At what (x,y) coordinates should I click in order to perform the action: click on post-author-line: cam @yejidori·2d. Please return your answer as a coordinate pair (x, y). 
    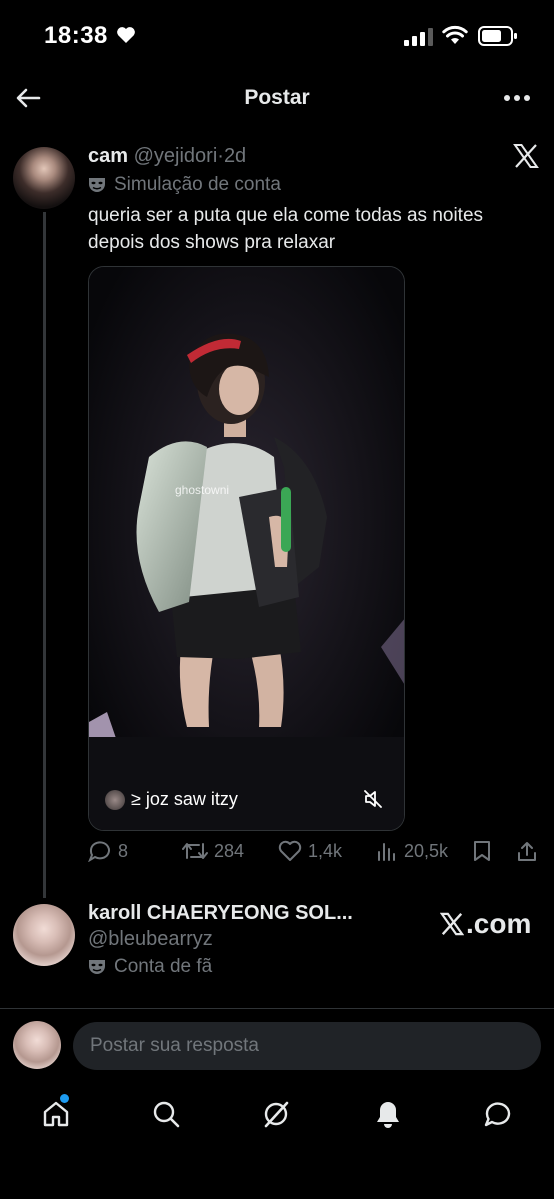
    Looking at the image, I should click on (167, 156).